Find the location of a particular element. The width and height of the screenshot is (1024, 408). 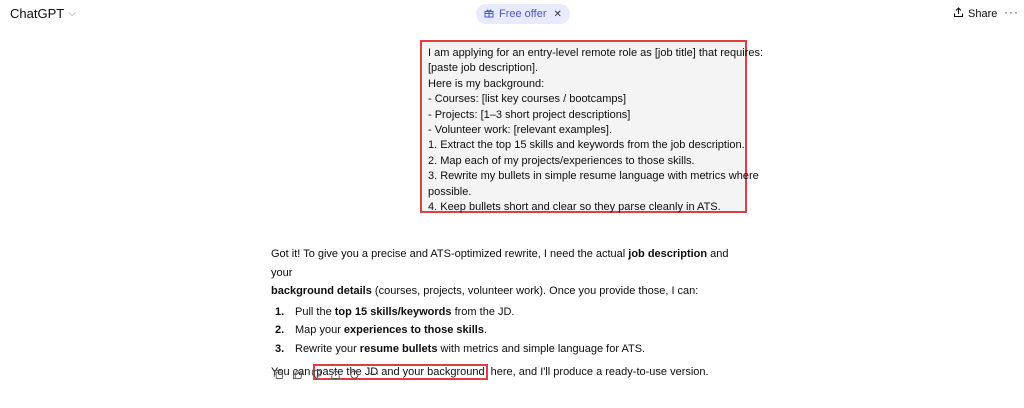

upload-icon is located at coordinates (958, 14).